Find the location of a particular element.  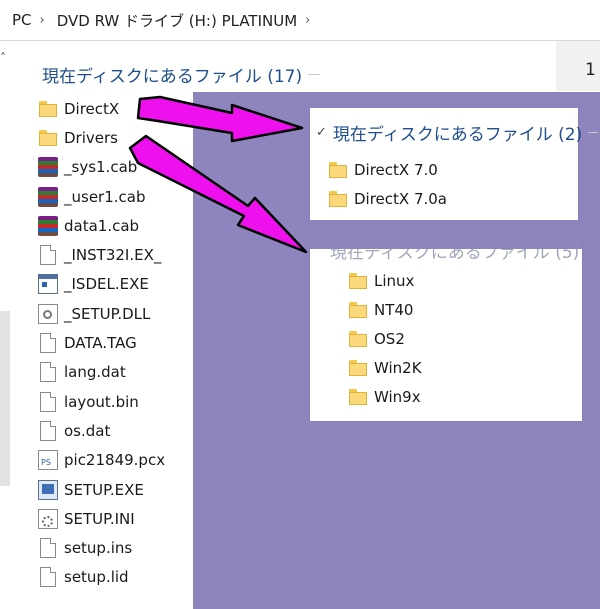

file-item: _user1.cab is located at coordinates (113, 196).